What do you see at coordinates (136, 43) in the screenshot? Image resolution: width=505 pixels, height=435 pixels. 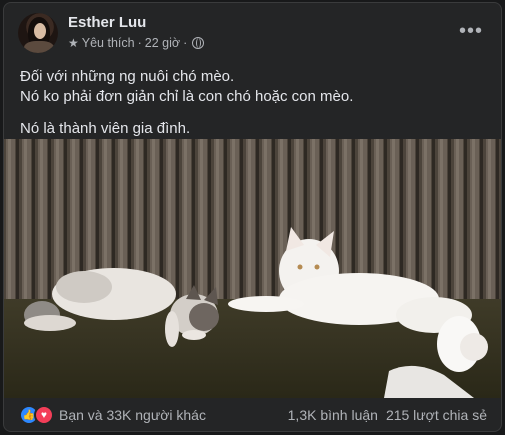 I see `post-meta: ★ Yêu thích · 22 giờ ·` at bounding box center [136, 43].